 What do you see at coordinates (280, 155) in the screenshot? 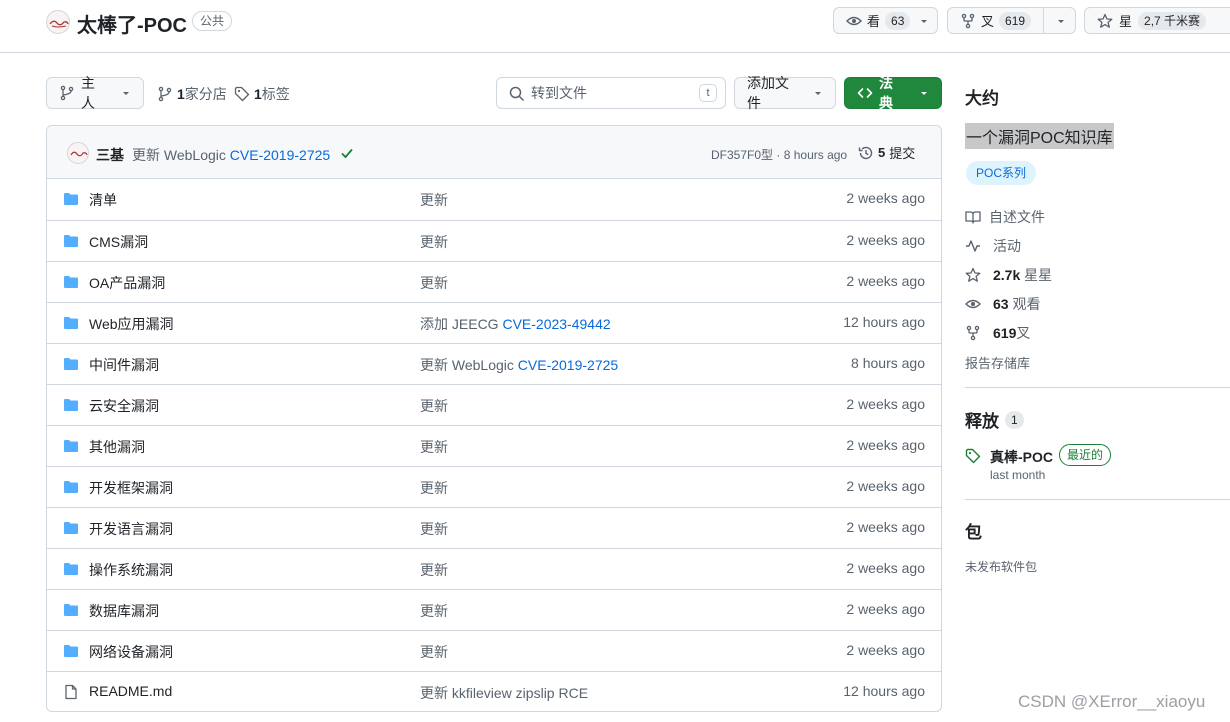
I see `commit-message-link: CVE-2019-2725` at bounding box center [280, 155].